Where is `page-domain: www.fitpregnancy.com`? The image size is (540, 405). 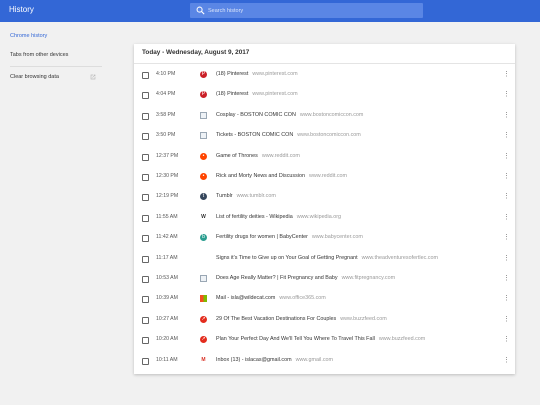 page-domain: www.fitpregnancy.com is located at coordinates (368, 278).